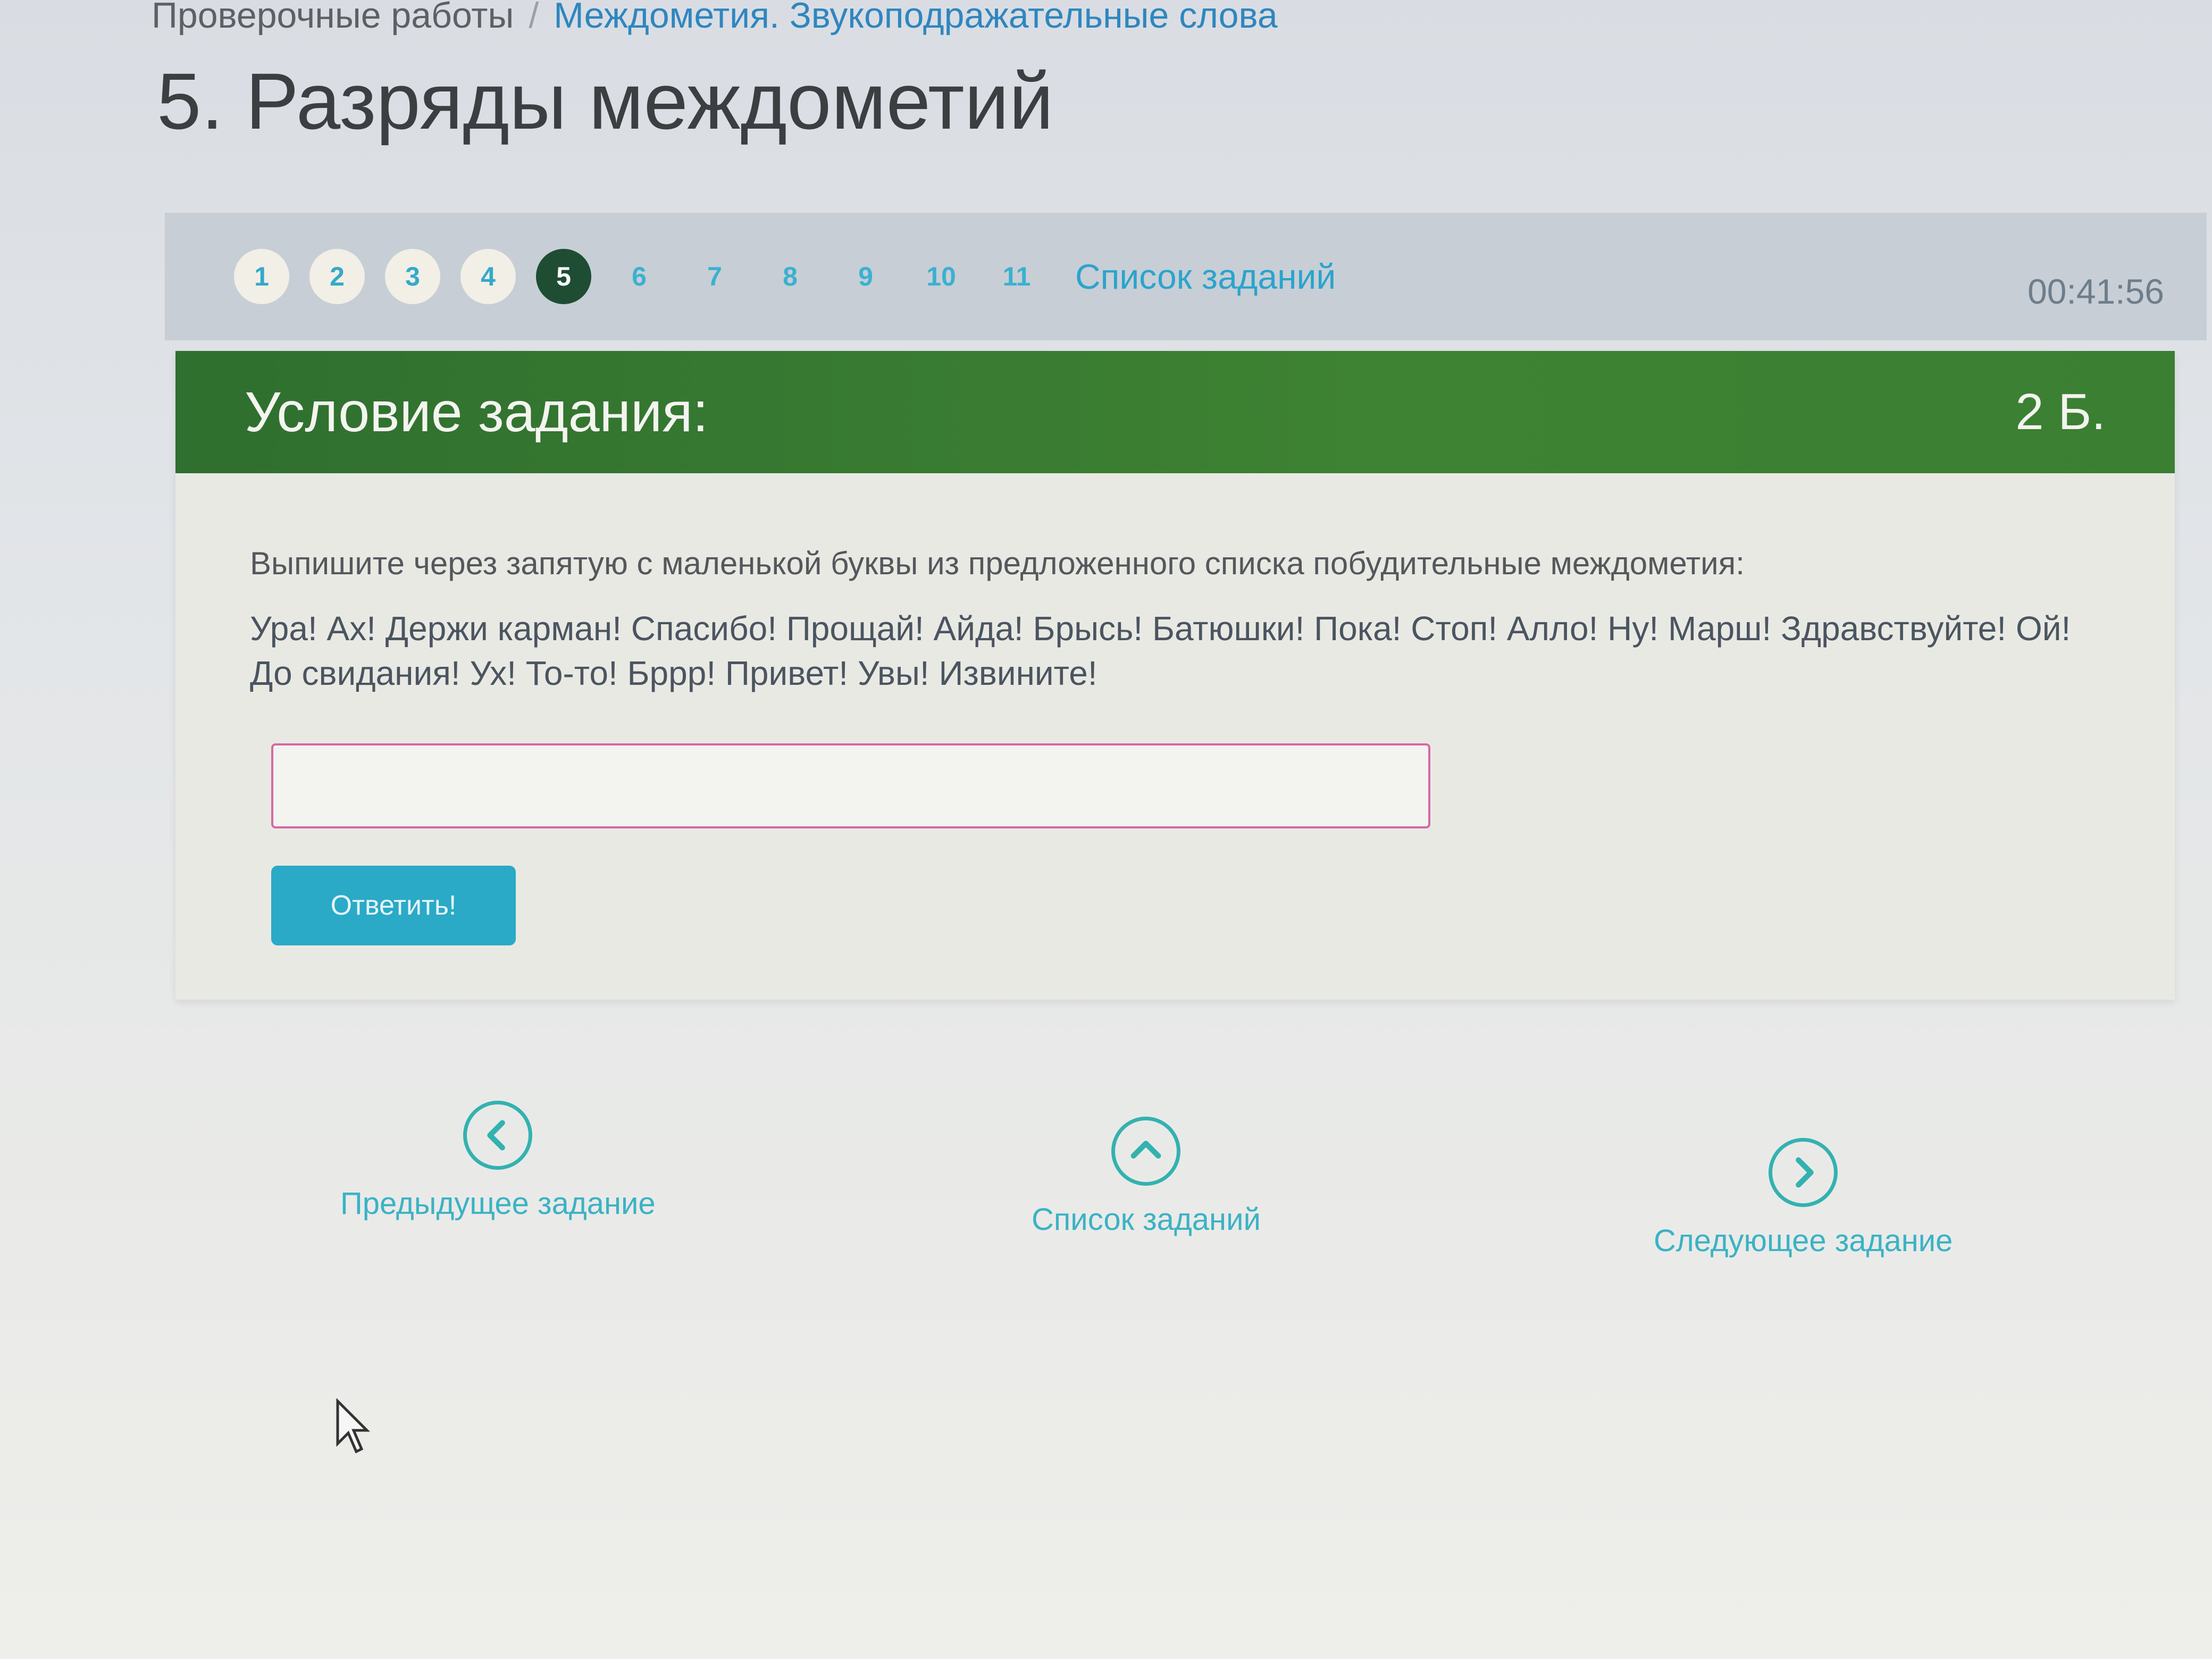 The width and height of the screenshot is (2212, 1659). What do you see at coordinates (563, 276) in the screenshot?
I see `task-number-5-current: 5` at bounding box center [563, 276].